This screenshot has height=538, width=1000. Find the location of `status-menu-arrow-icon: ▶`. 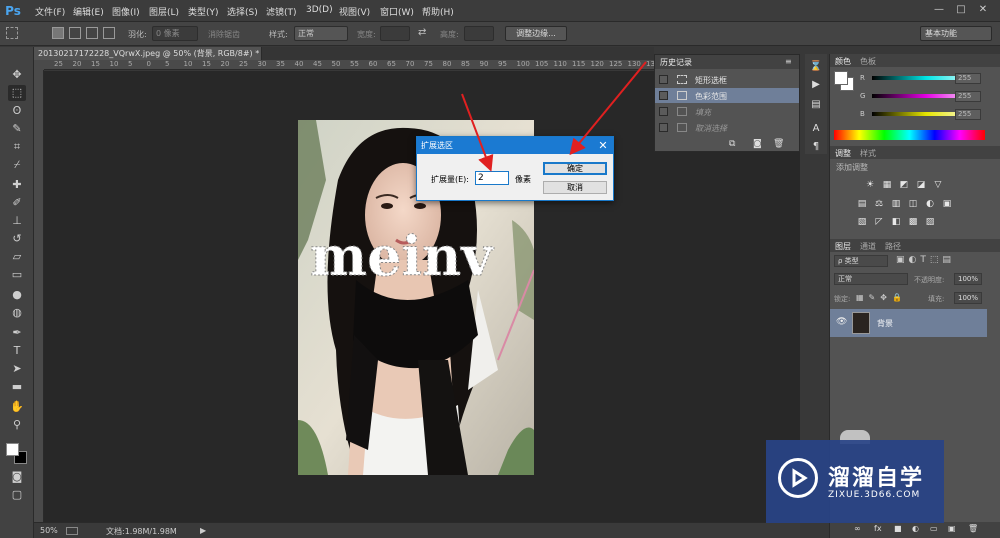

status-menu-arrow-icon: ▶ is located at coordinates (203, 530).